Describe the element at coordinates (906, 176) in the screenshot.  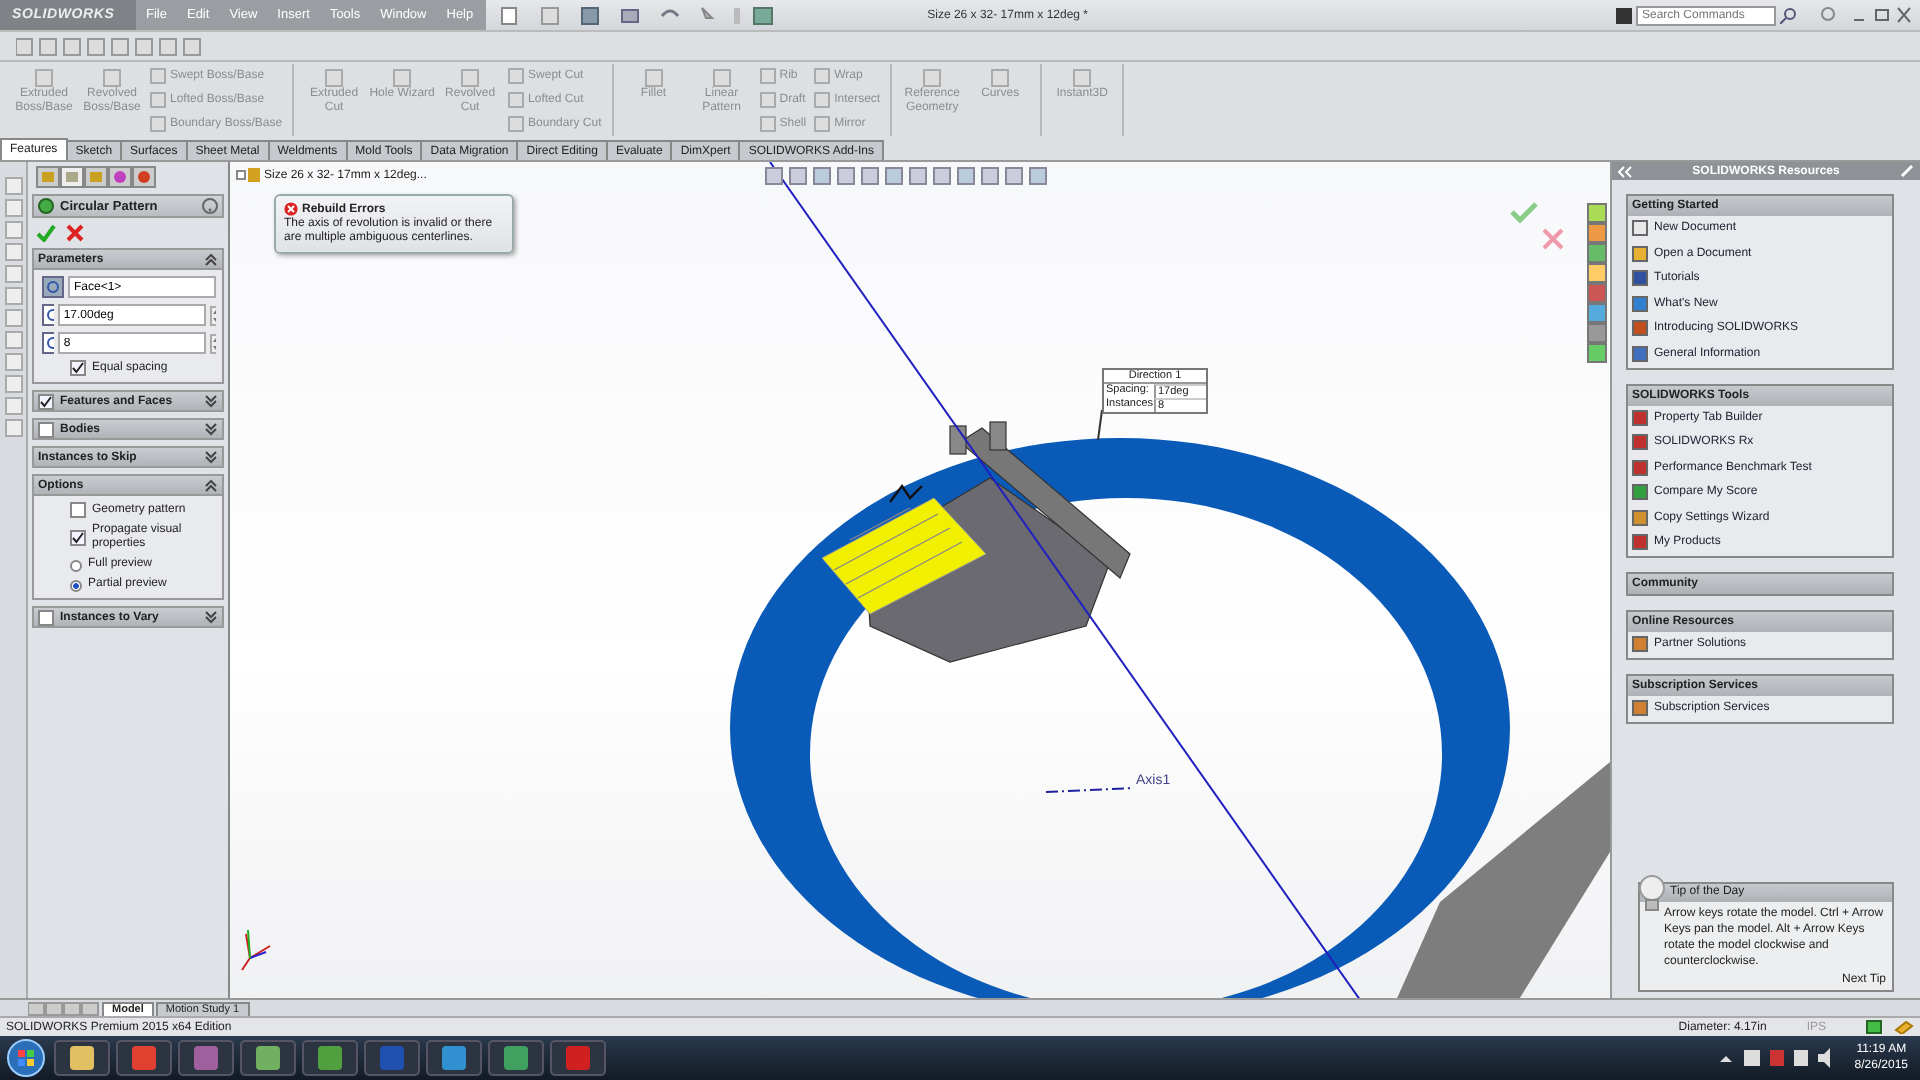
I see `view-toolbar-drawing` at that location.